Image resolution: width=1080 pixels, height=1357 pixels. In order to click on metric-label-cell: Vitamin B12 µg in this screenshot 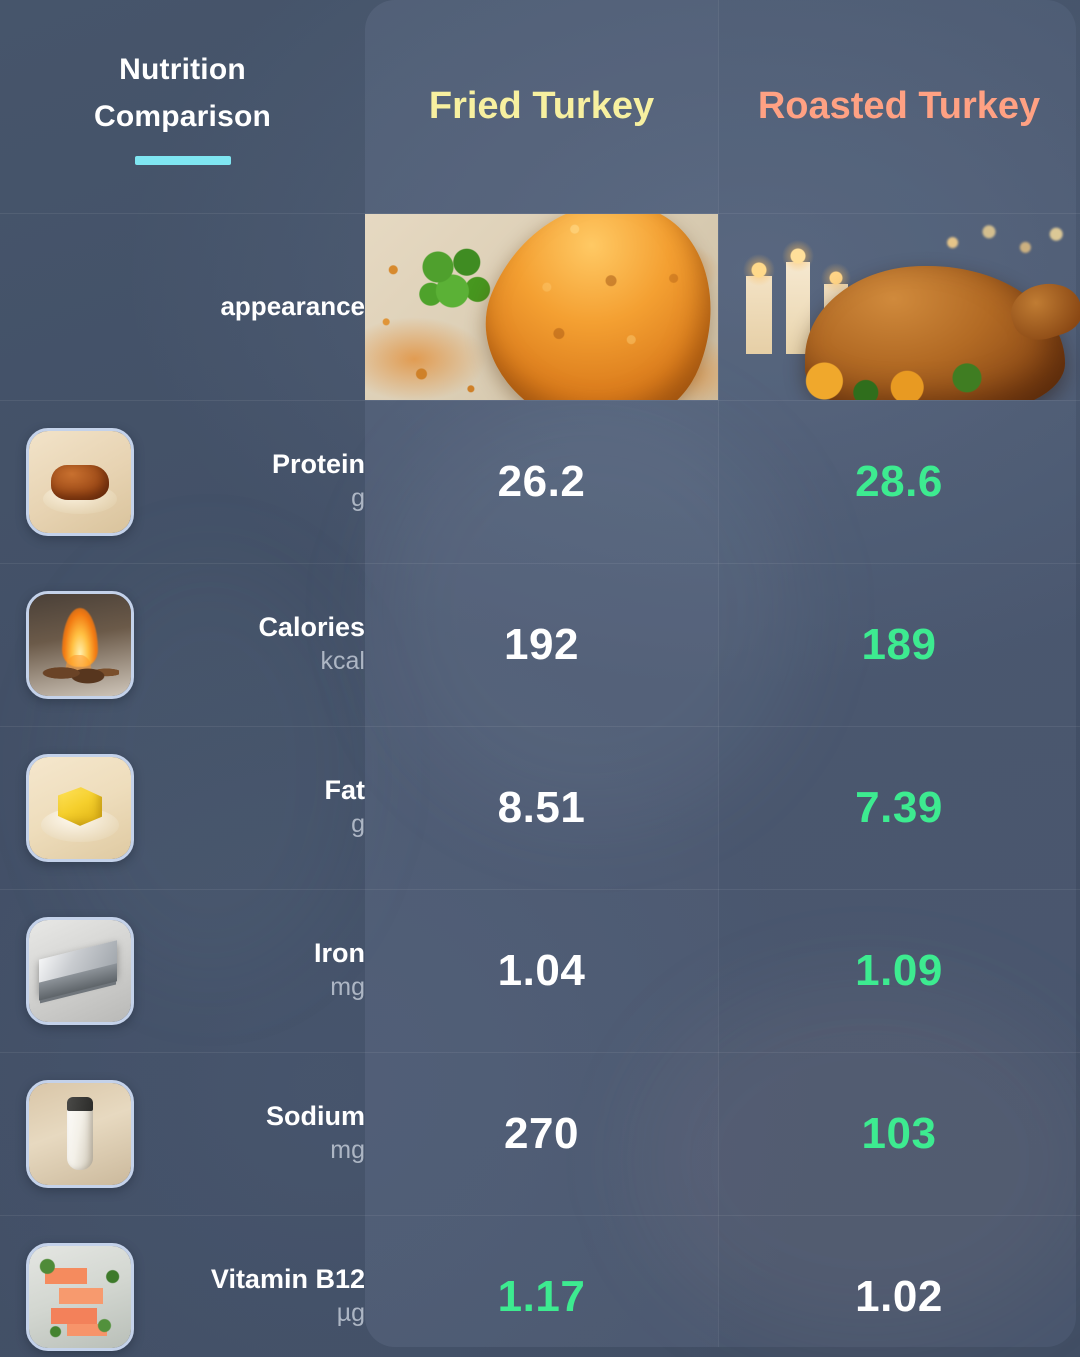, I will do `click(182, 1286)`.